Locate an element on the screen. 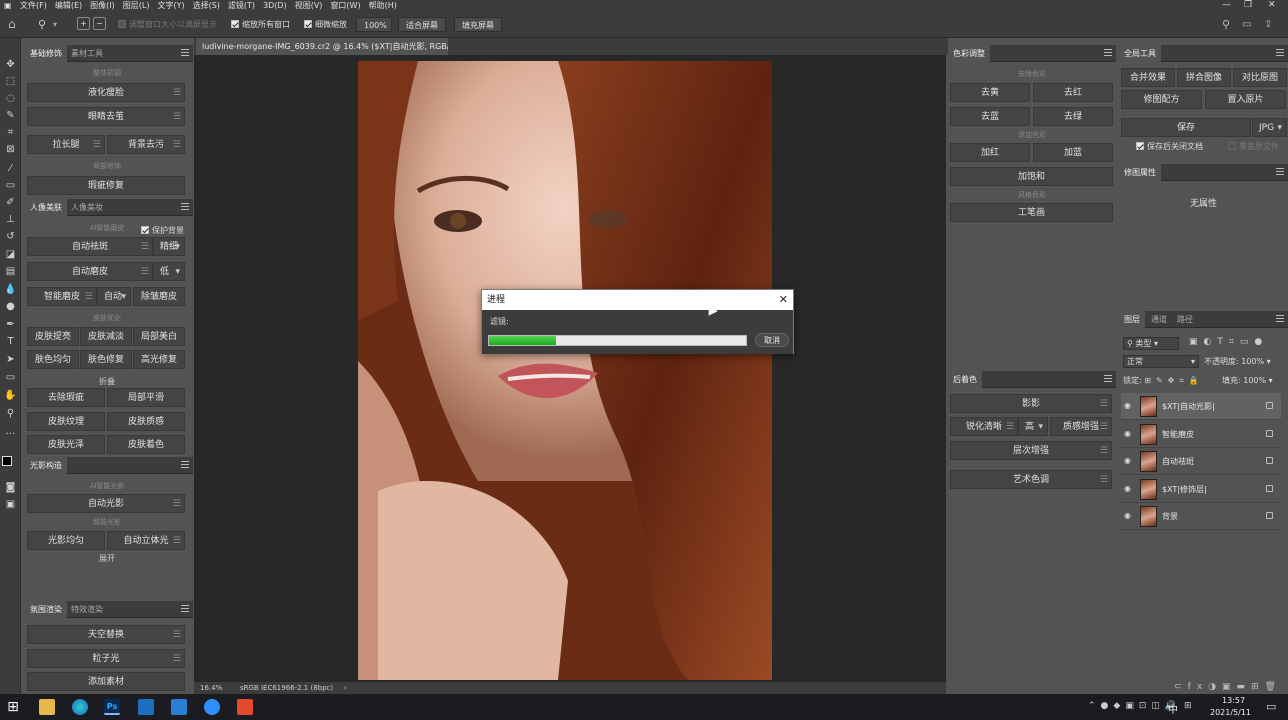 The width and height of the screenshot is (1288, 720). file-explorer-icon is located at coordinates (47, 707).